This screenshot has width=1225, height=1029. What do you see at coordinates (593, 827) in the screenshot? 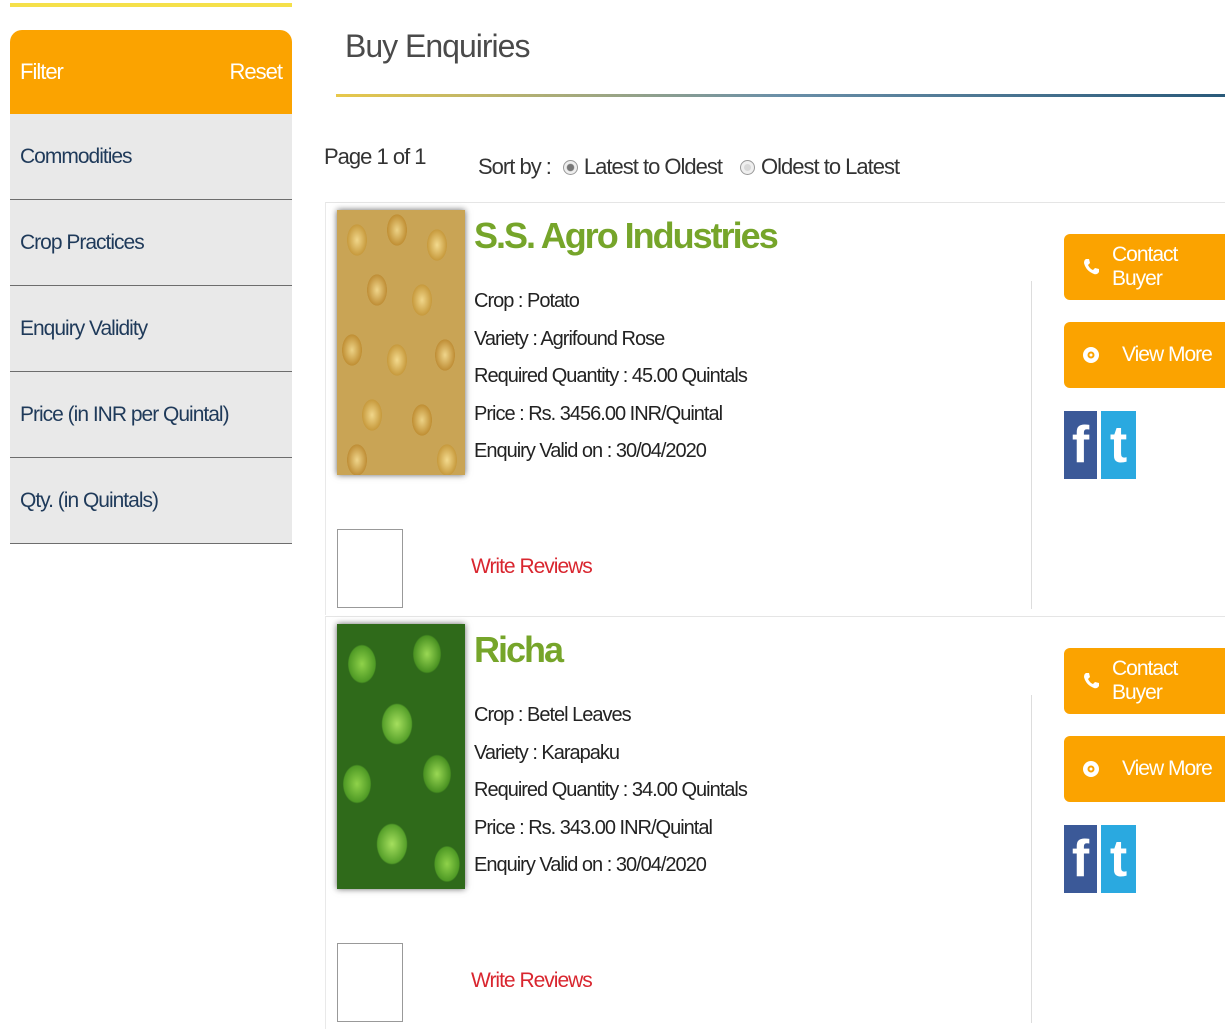
I see `price-text: Price : Rs. 343.00 INR/Quintal` at bounding box center [593, 827].